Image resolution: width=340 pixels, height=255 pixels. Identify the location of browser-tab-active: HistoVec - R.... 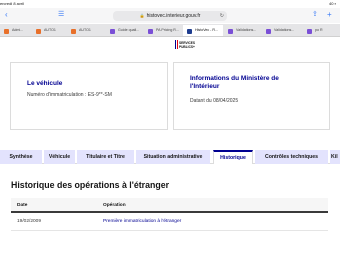
(203, 30).